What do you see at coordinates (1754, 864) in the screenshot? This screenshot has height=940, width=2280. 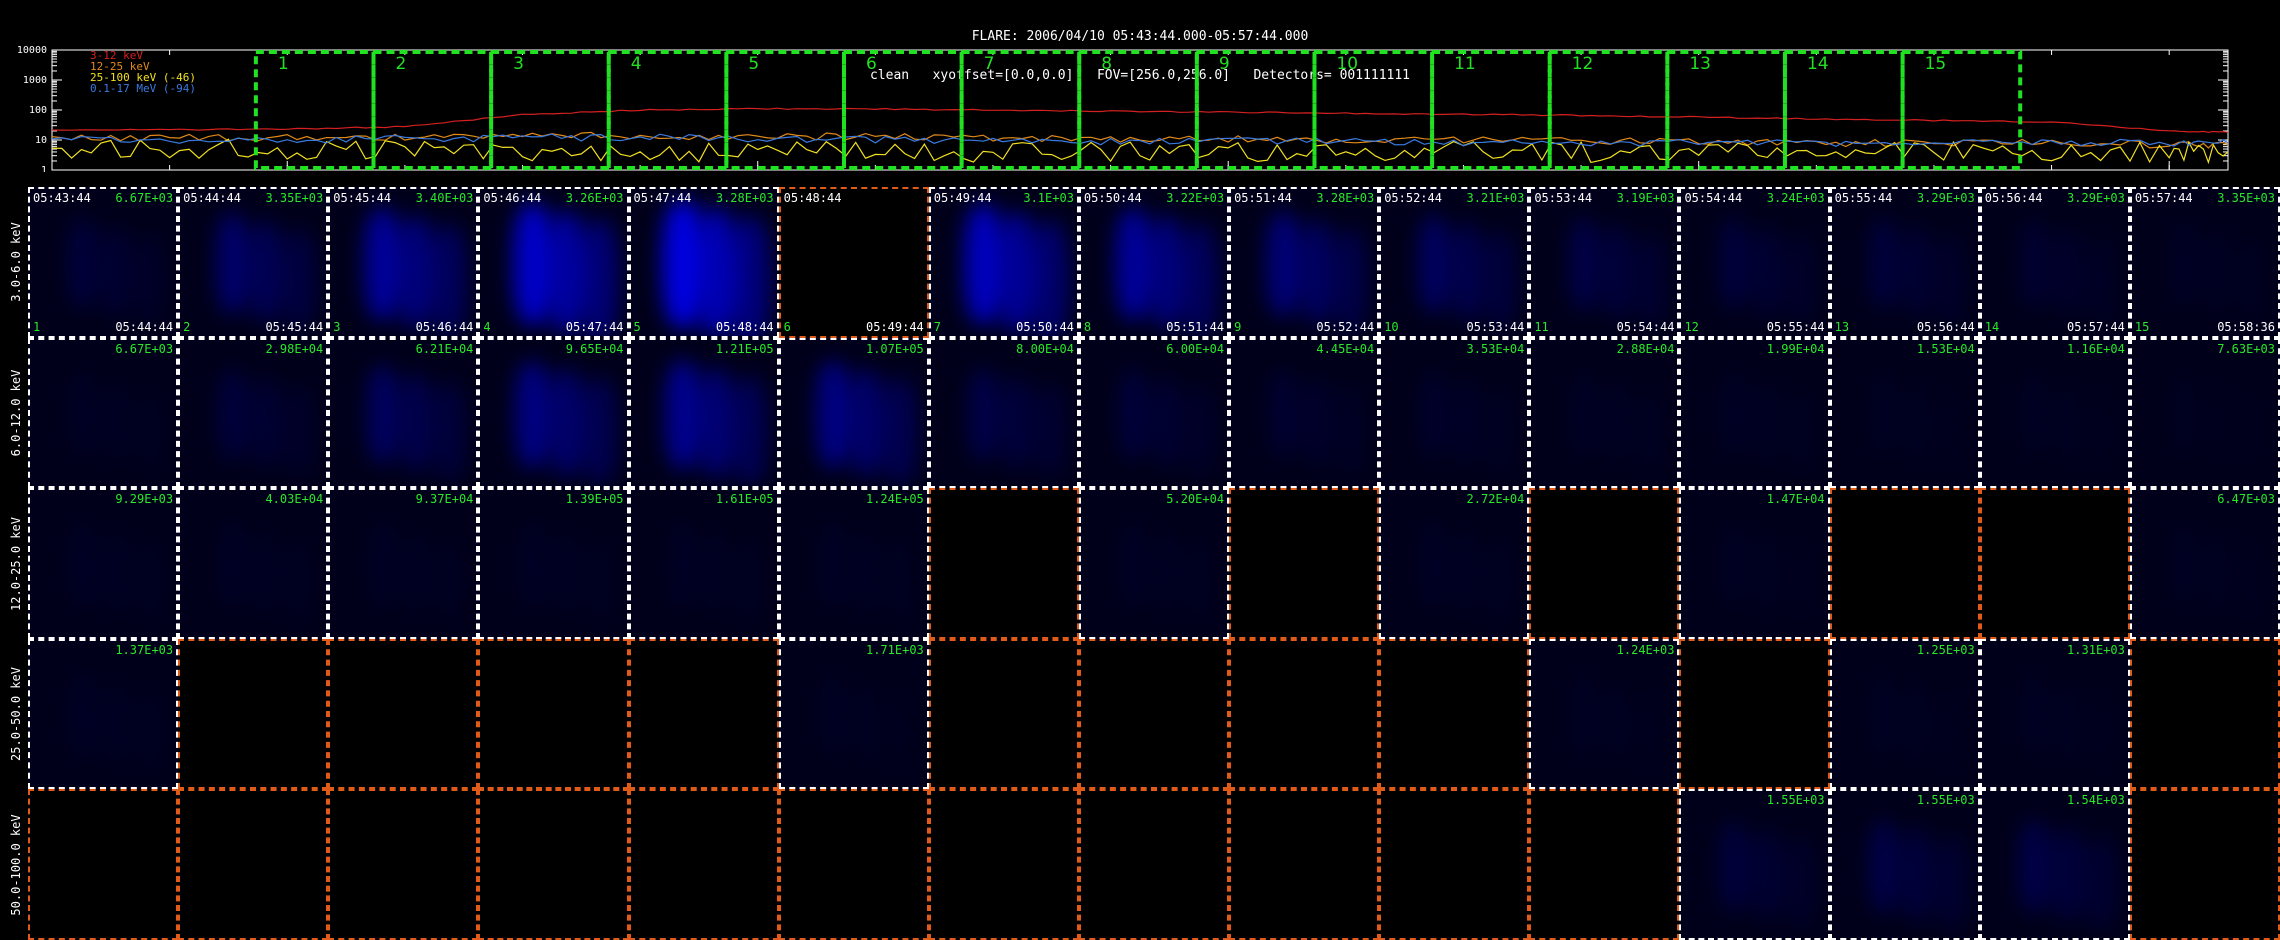 I see `image-panel: 1.55E+03` at bounding box center [1754, 864].